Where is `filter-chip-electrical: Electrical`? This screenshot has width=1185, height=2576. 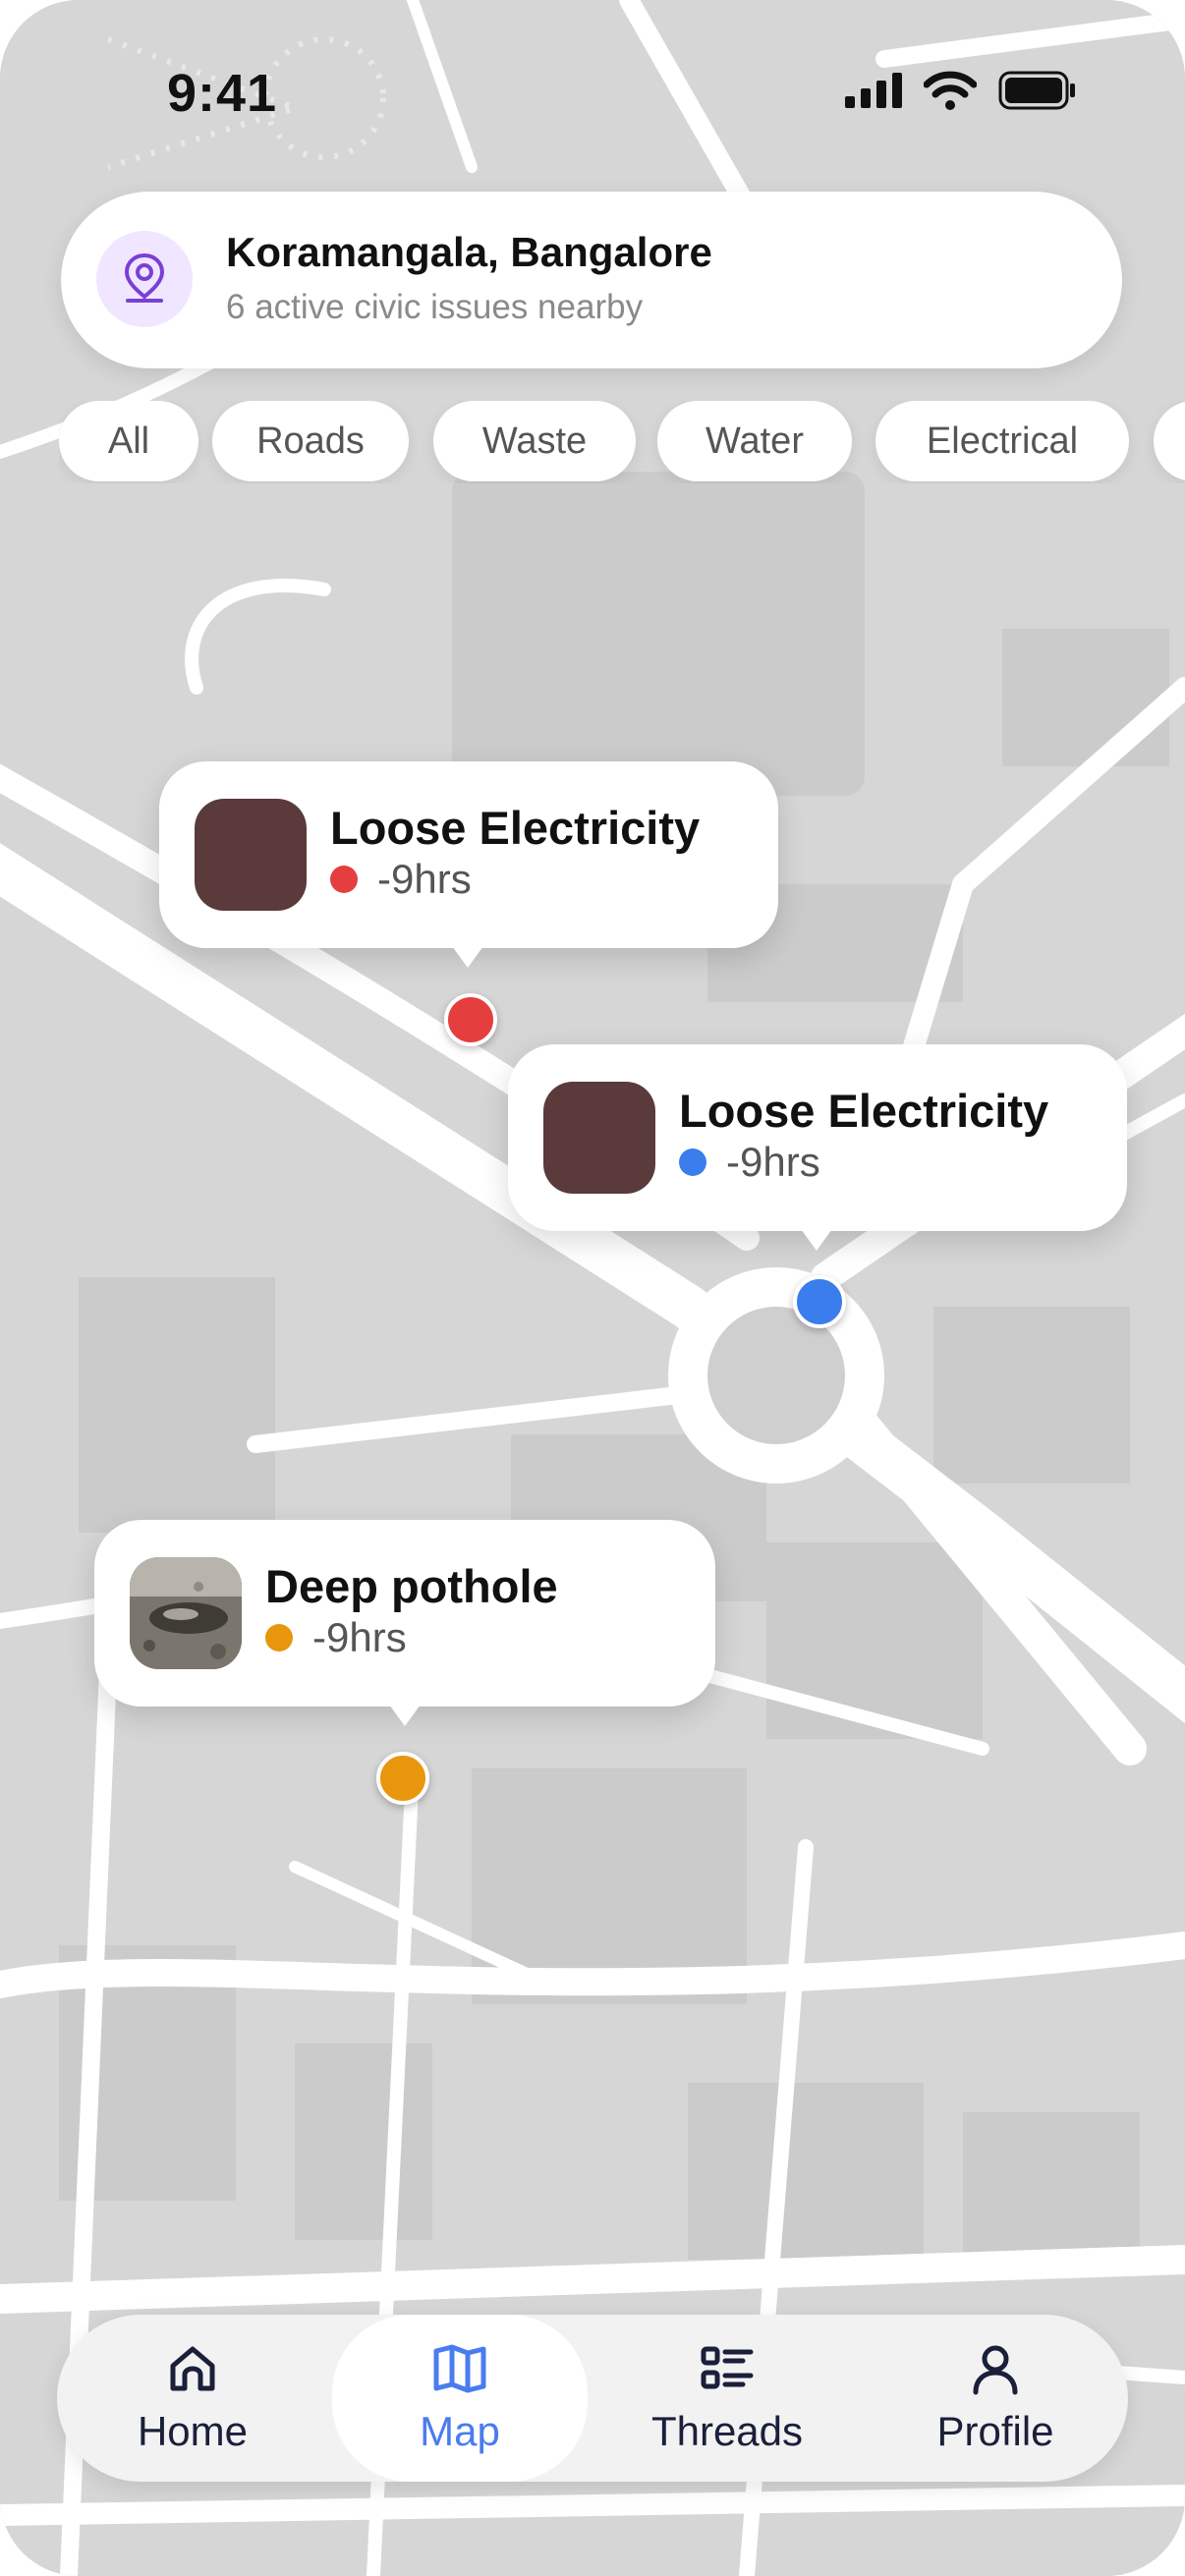
filter-chip-electrical: Electrical is located at coordinates (1002, 441).